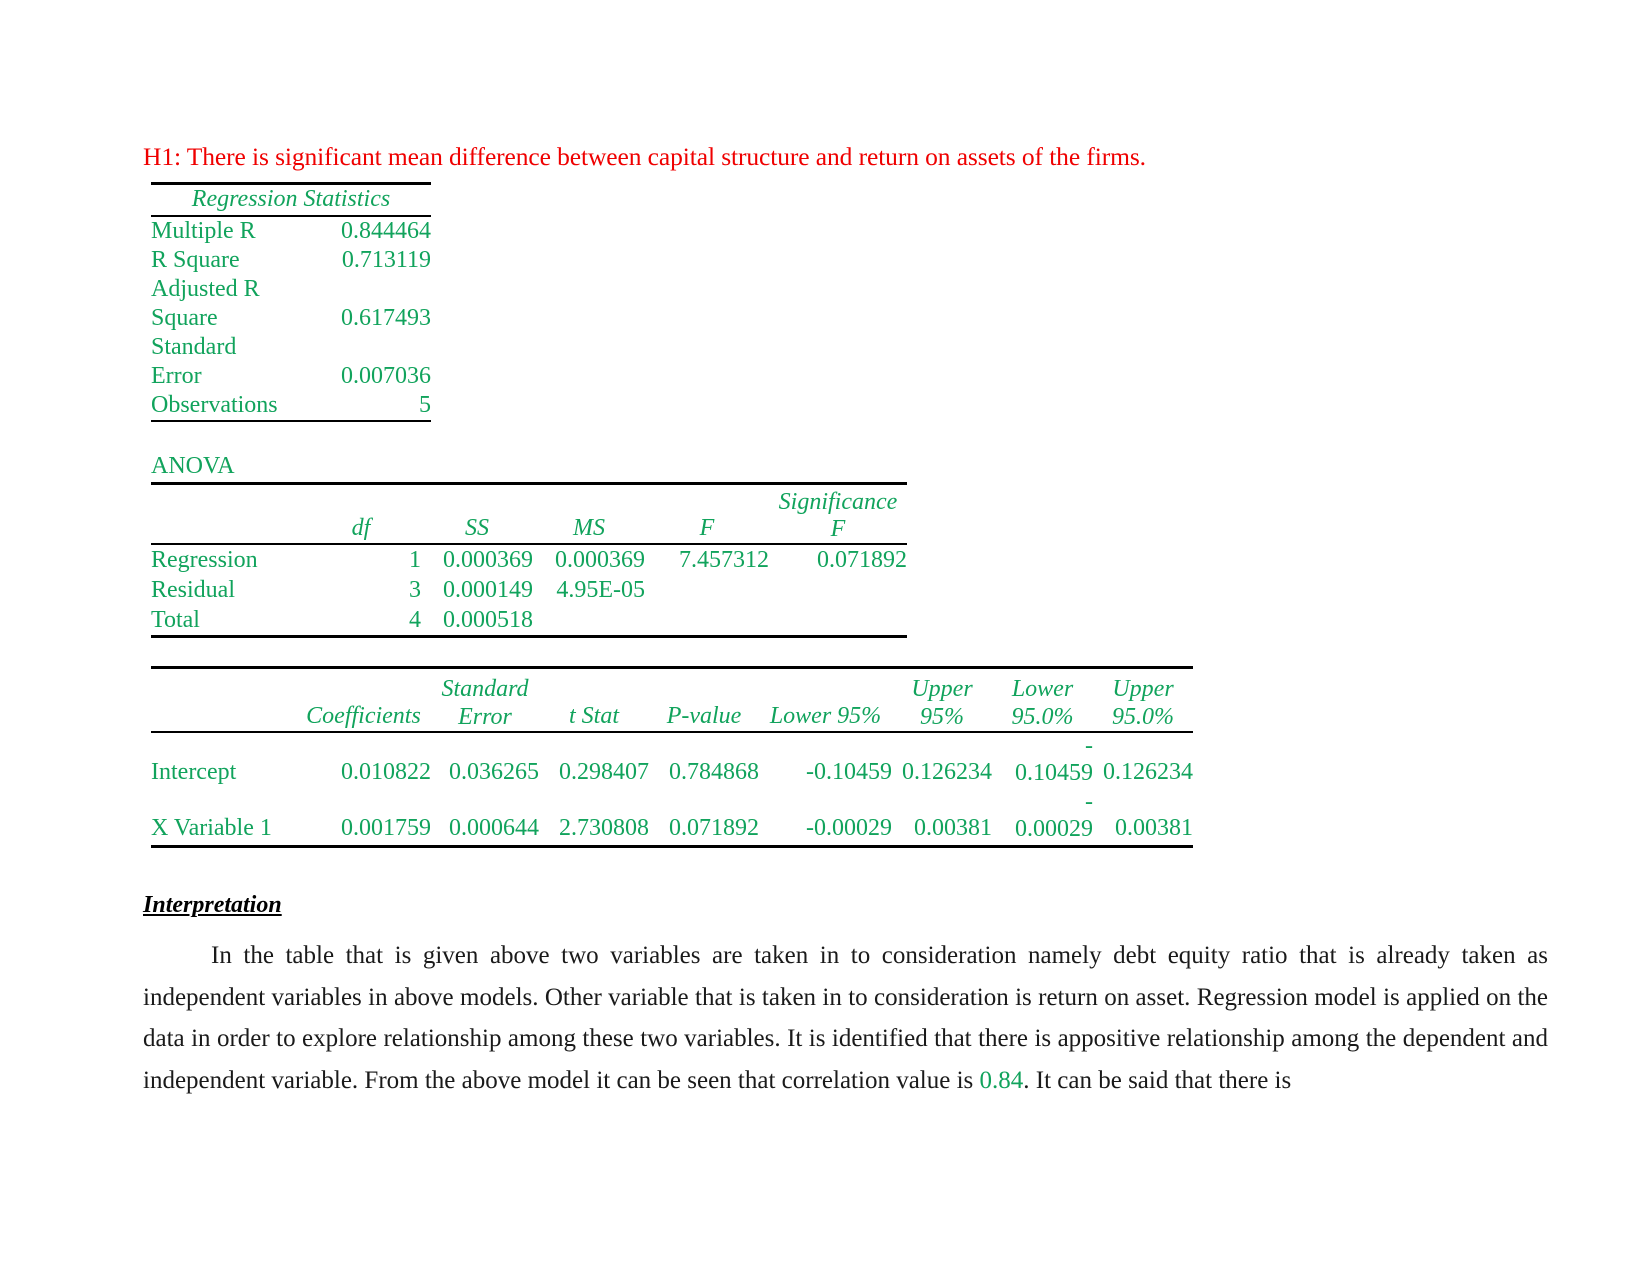  I want to click on correlation-value-highlight: 0.84, so click(1001, 1080).